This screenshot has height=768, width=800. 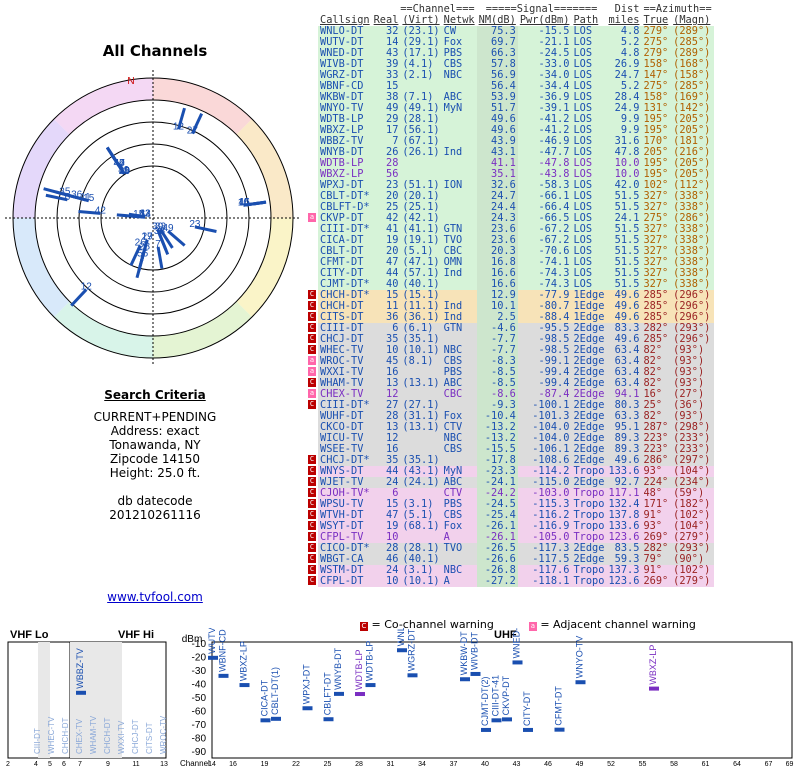 What do you see at coordinates (199, 725) in the screenshot?
I see `y-tick: -70` at bounding box center [199, 725].